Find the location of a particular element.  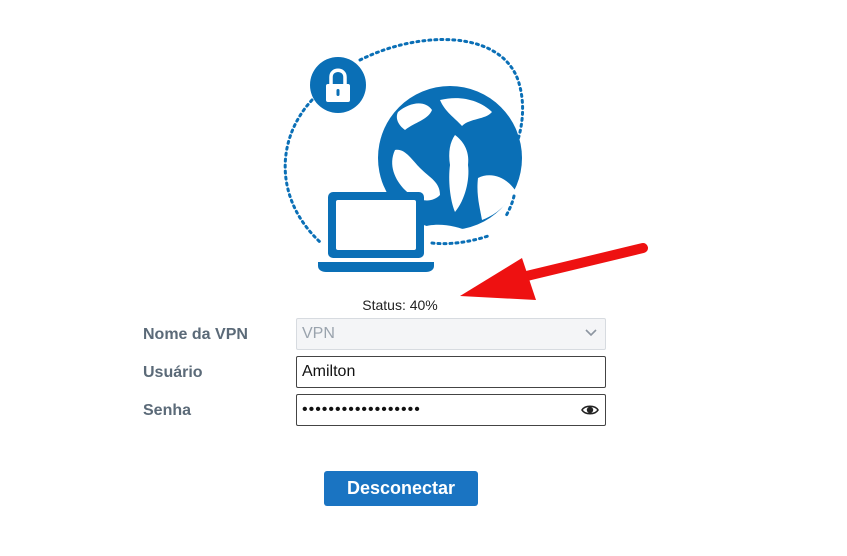

user-row: Usuário is located at coordinates (378, 373).